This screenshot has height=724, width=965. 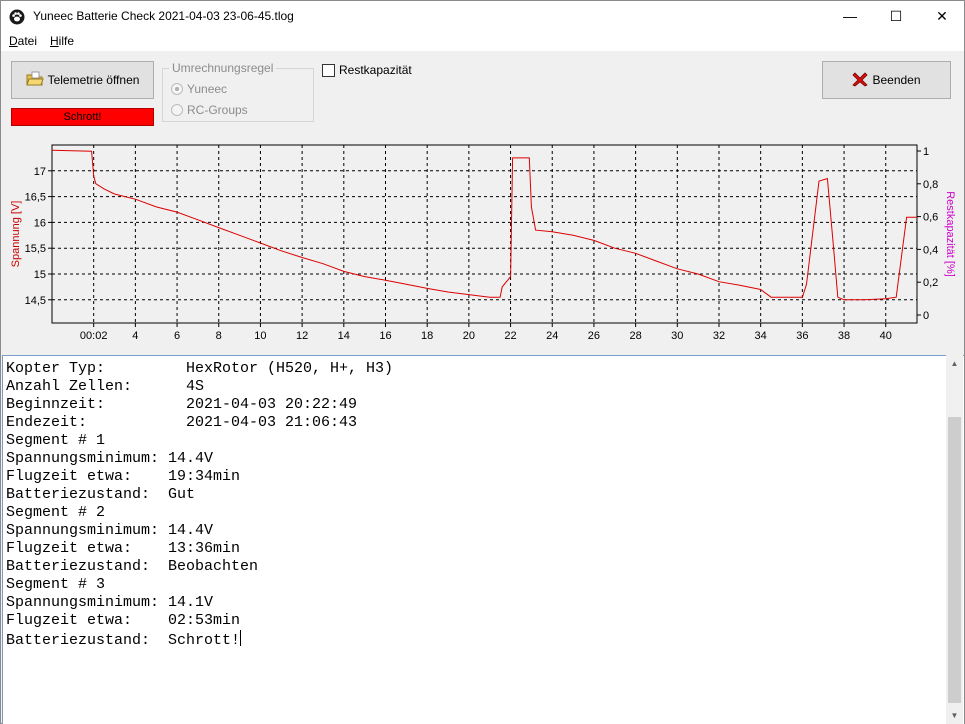 What do you see at coordinates (260, 336) in the screenshot?
I see `x-tick-label: 10` at bounding box center [260, 336].